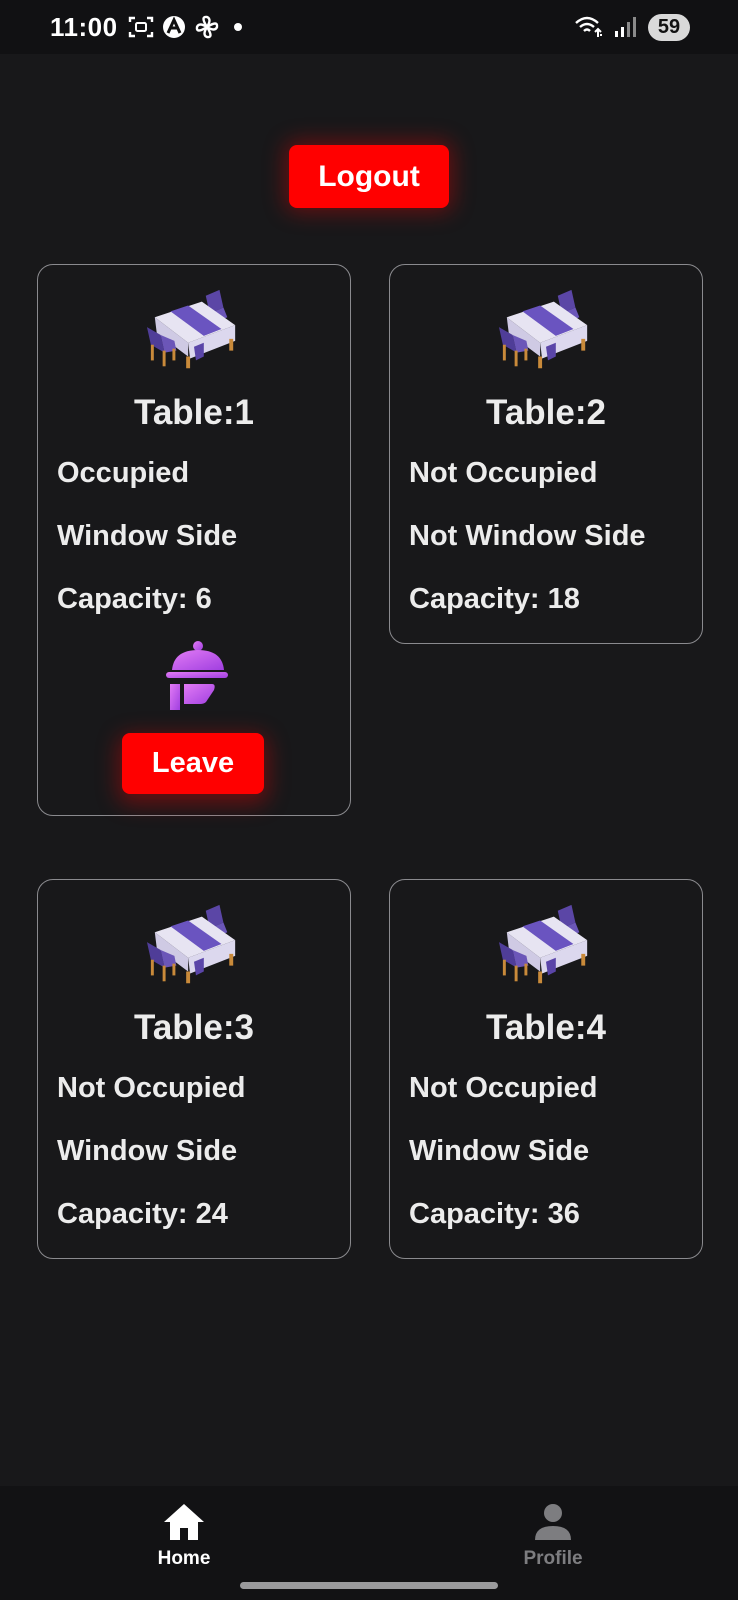 The height and width of the screenshot is (1600, 738). What do you see at coordinates (184, 1522) in the screenshot?
I see `home-icon` at bounding box center [184, 1522].